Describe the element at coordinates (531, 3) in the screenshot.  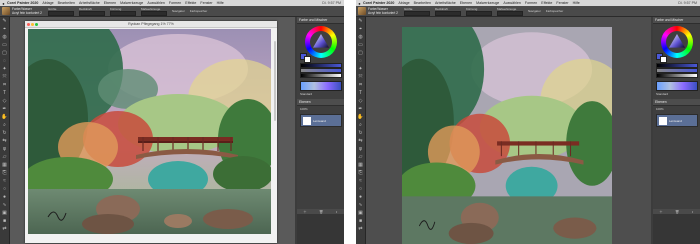
I see `menu-shapes: Formen` at that location.